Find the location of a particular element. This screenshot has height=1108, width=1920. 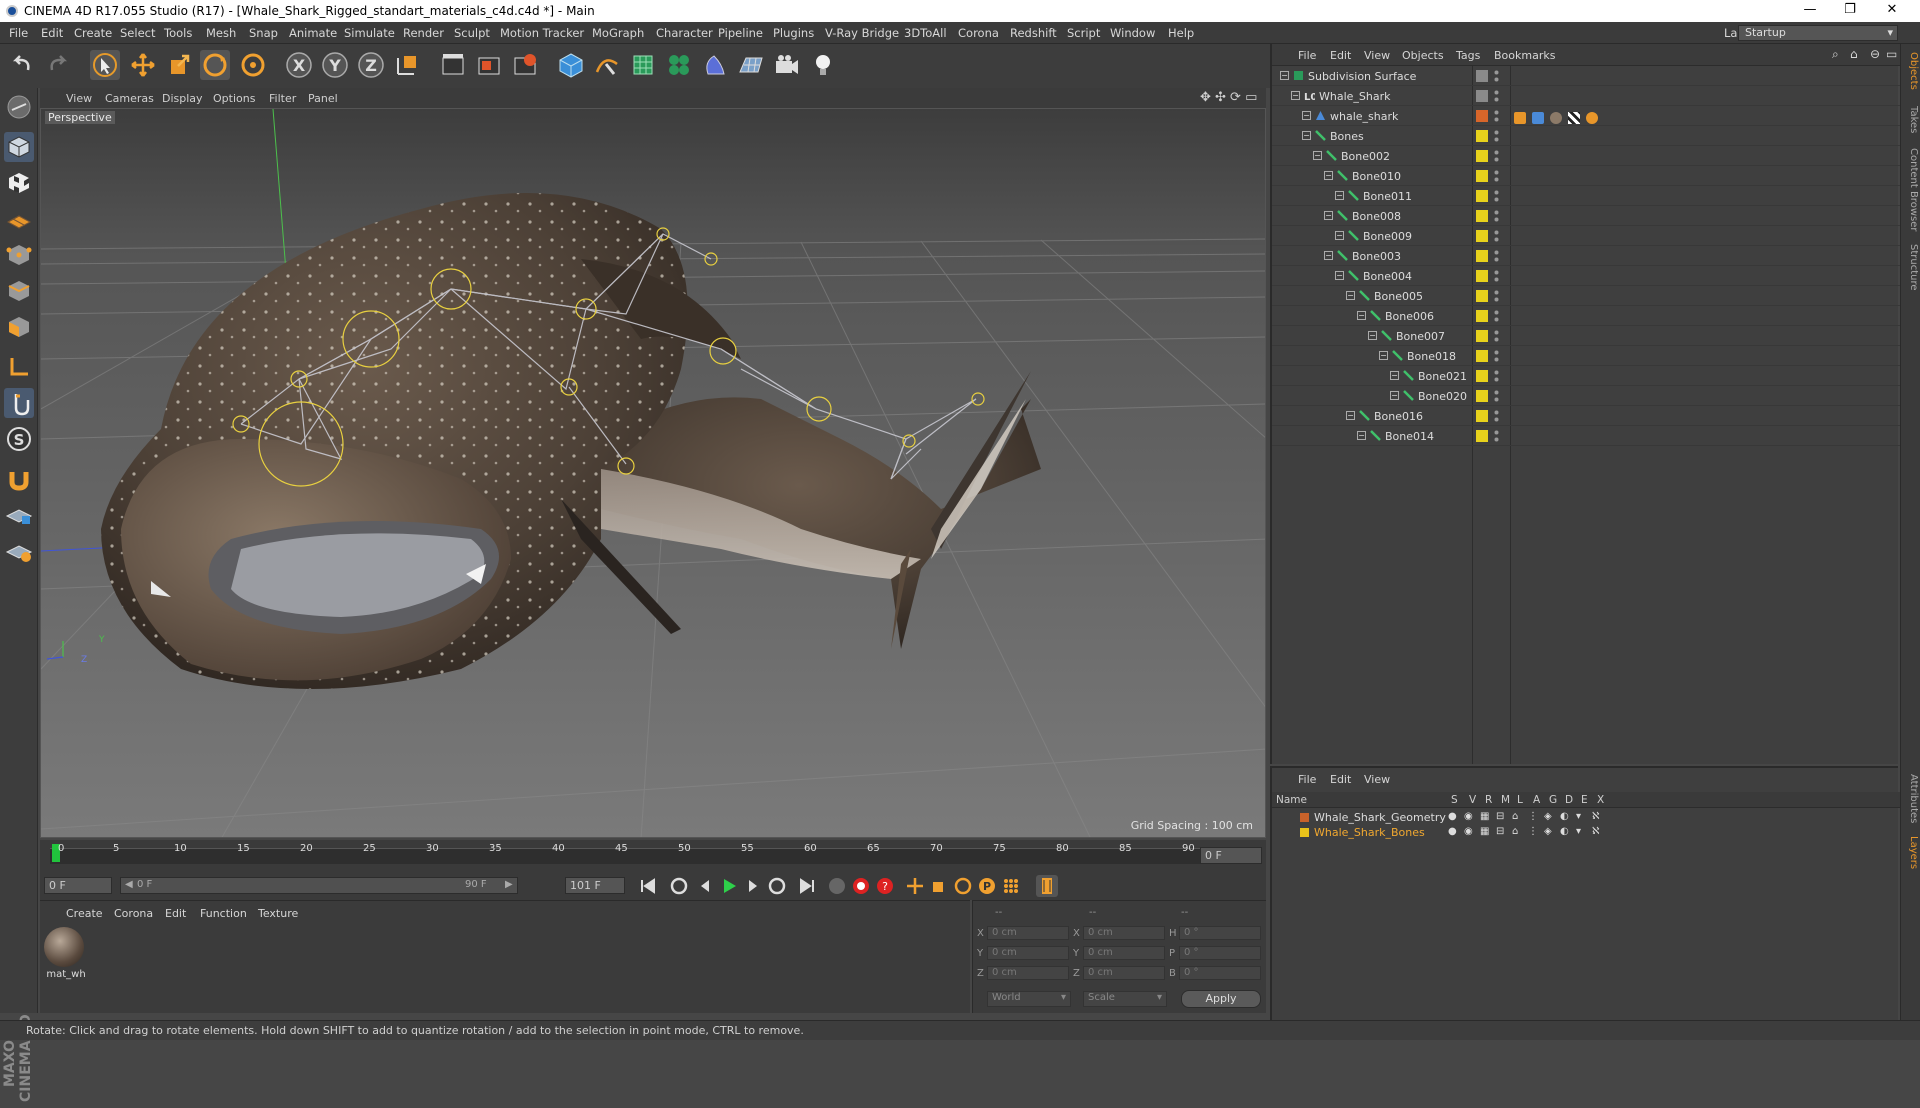

play-forward-icon is located at coordinates (729, 886).